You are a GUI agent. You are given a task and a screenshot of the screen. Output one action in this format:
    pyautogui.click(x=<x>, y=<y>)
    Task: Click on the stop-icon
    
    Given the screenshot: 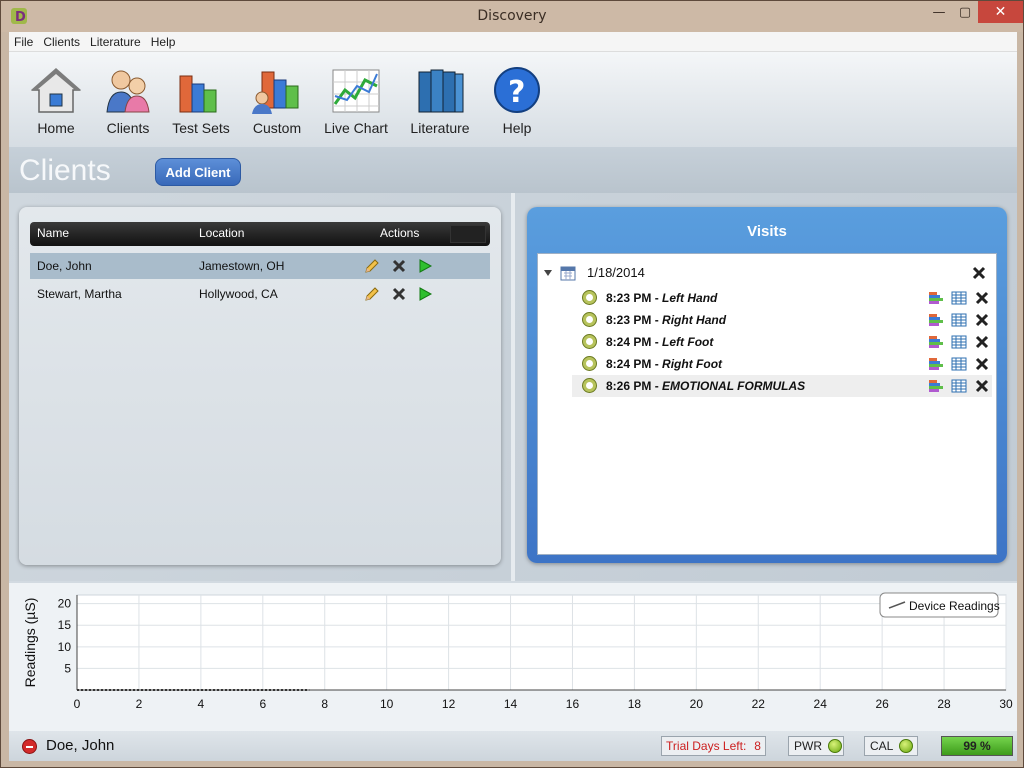 What is the action you would take?
    pyautogui.click(x=29, y=746)
    